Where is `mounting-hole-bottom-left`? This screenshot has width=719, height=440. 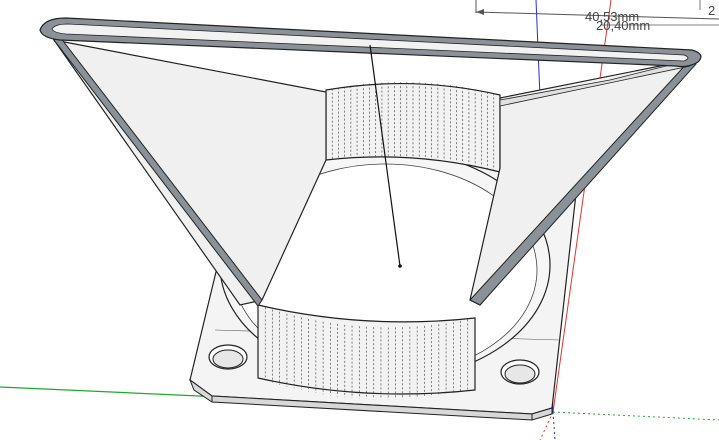
mounting-hole-bottom-left is located at coordinates (228, 357).